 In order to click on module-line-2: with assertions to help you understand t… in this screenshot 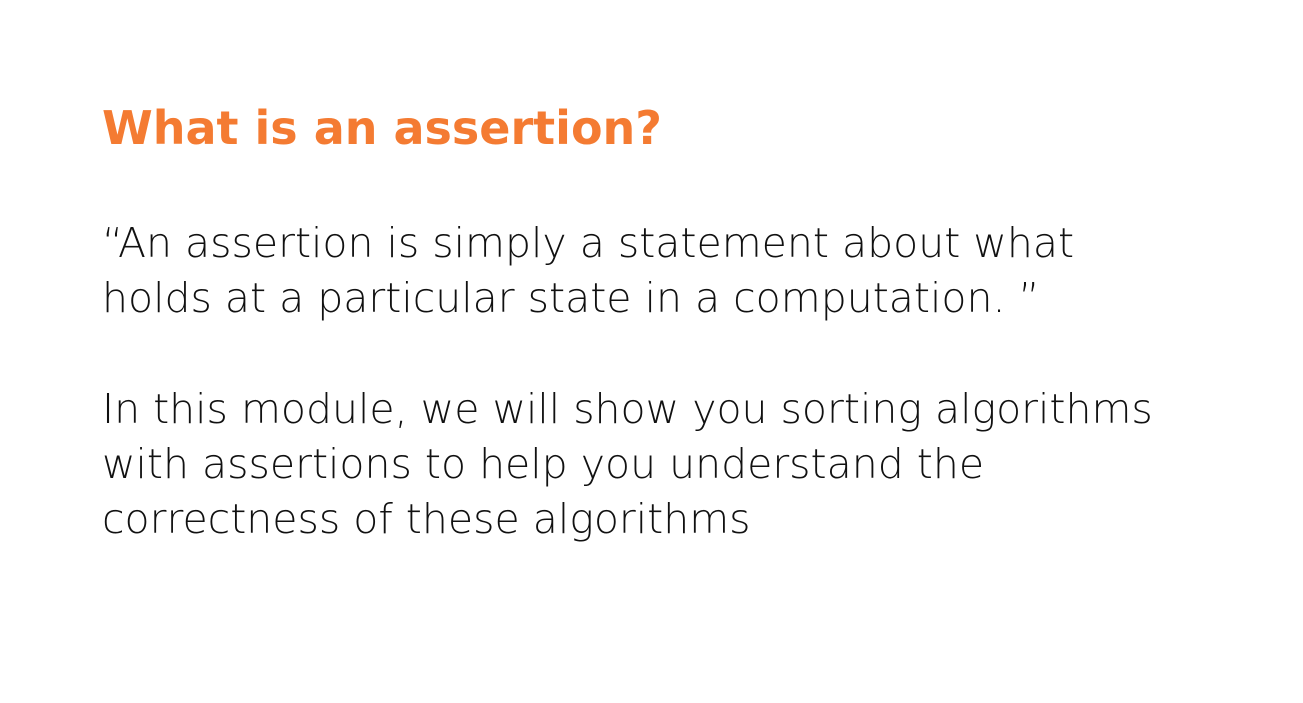, I will do `click(543, 464)`.